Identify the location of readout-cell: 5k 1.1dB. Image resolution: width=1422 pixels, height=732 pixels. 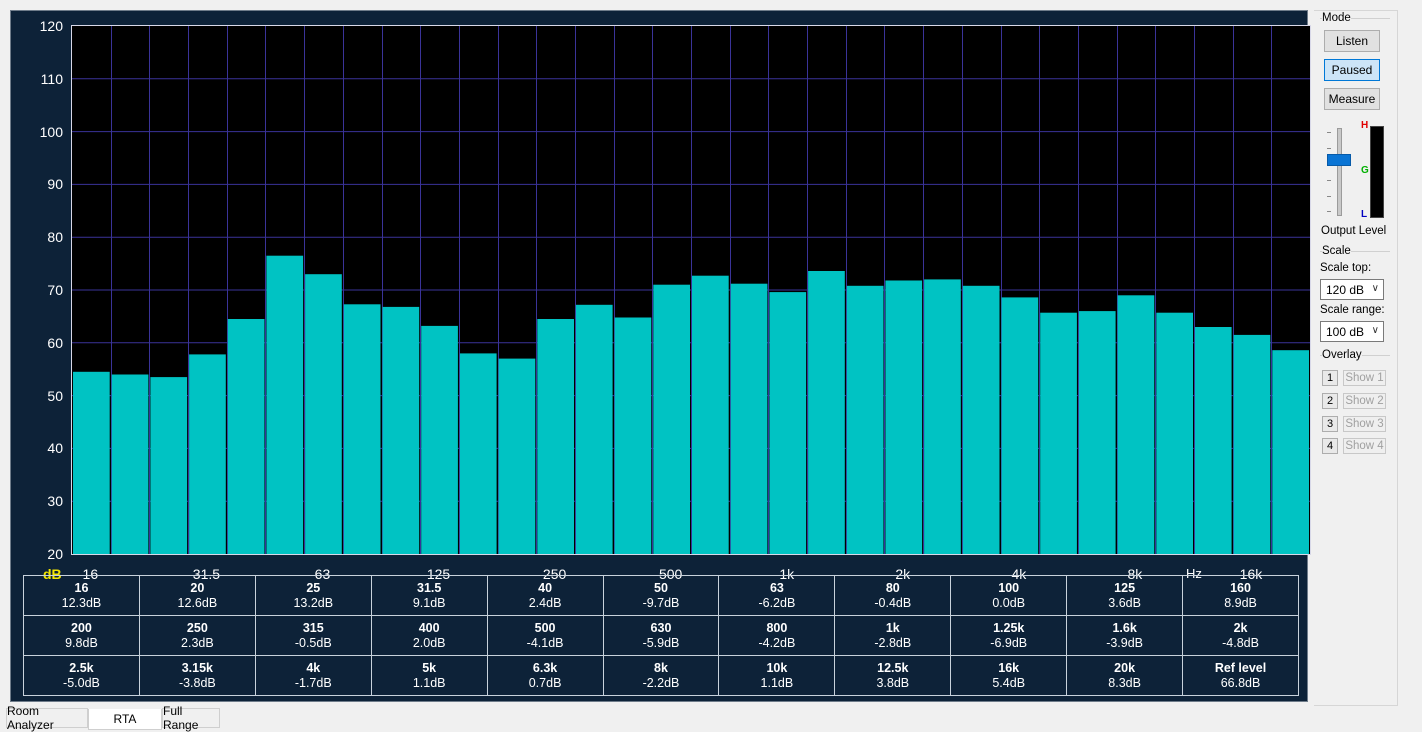
(429, 675).